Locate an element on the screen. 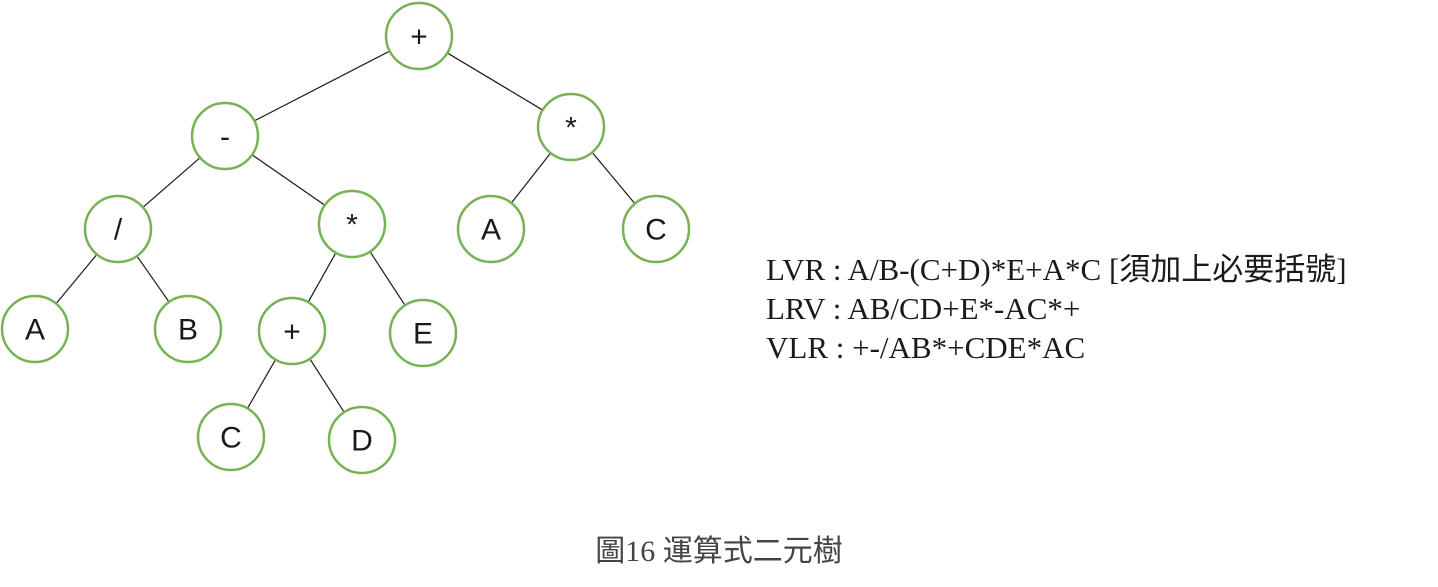 This screenshot has width=1438, height=587. tree-node-a-left: A is located at coordinates (35, 329).